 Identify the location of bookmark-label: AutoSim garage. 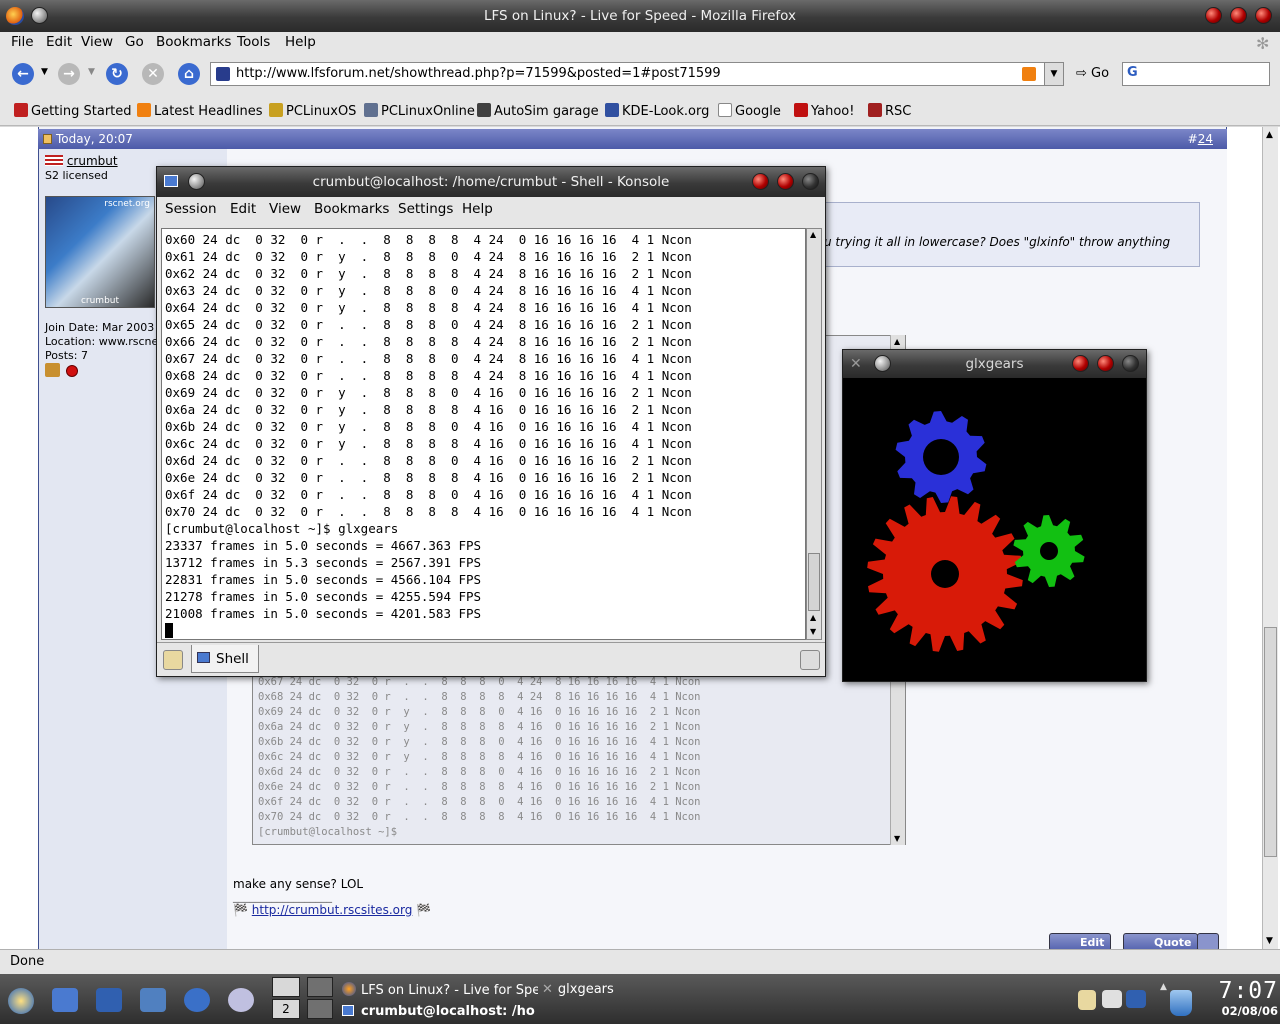
(546, 111).